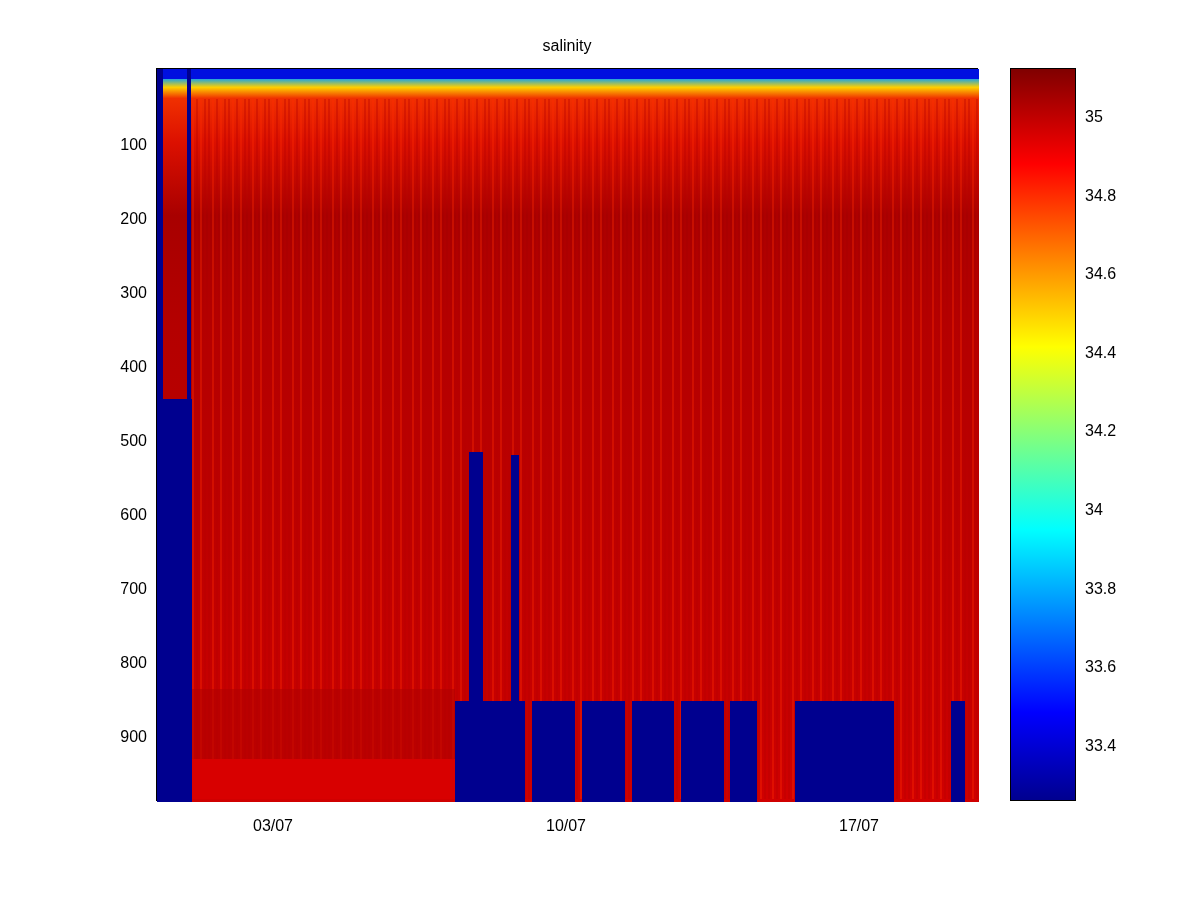 This screenshot has height=901, width=1200. Describe the element at coordinates (1094, 117) in the screenshot. I see `colorbar-tick-label: 35` at that location.